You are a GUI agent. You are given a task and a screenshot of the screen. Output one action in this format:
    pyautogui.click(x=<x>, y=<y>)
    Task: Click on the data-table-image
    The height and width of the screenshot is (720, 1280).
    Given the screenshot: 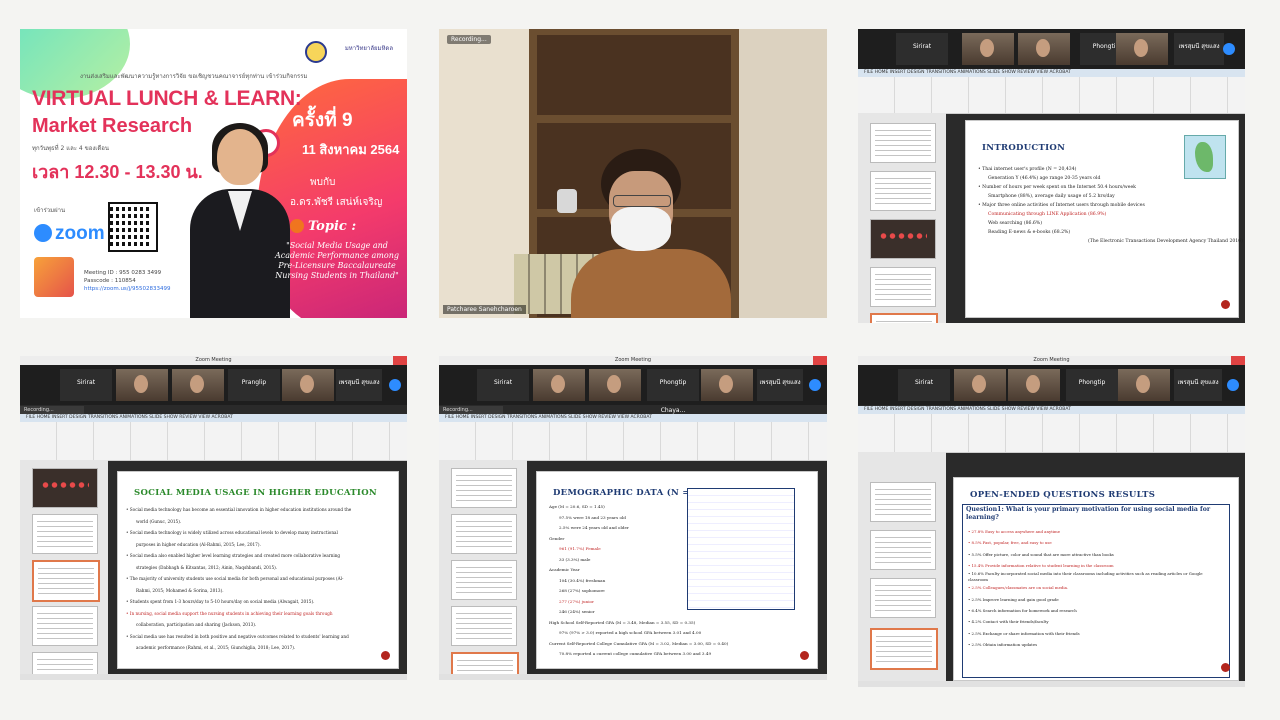 What is the action you would take?
    pyautogui.click(x=741, y=549)
    